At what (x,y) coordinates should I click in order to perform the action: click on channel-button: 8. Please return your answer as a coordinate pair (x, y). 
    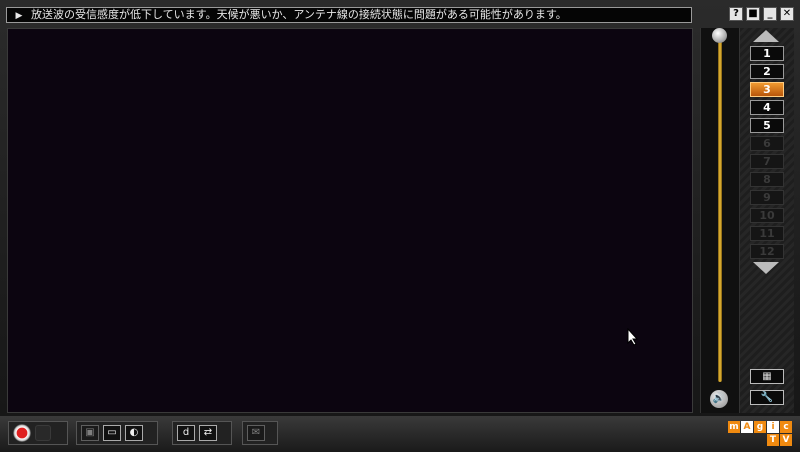
    Looking at the image, I should click on (767, 179).